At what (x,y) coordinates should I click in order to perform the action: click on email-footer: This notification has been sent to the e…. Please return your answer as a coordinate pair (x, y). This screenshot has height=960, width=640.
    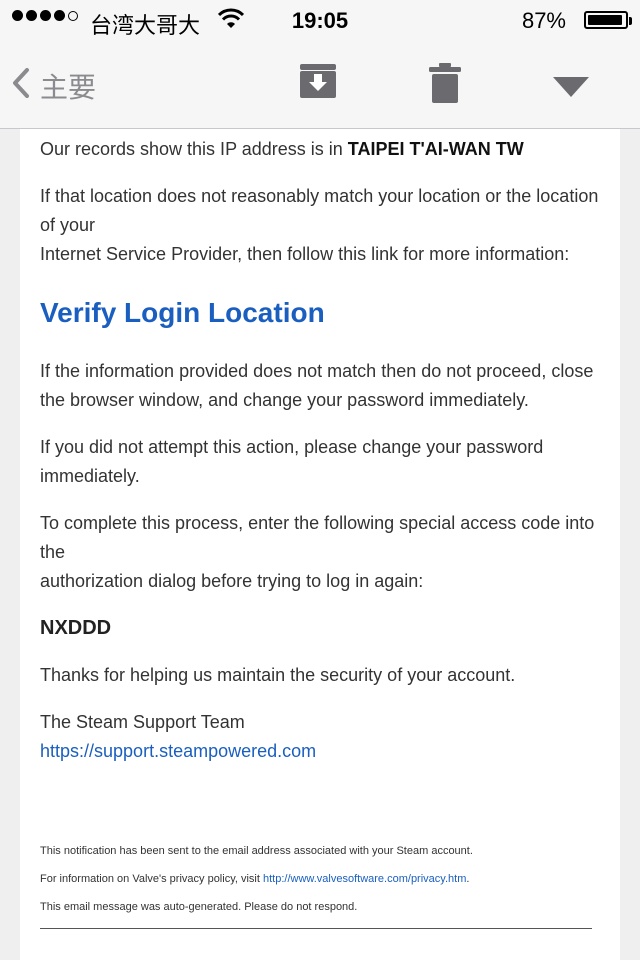
    Looking at the image, I should click on (320, 886).